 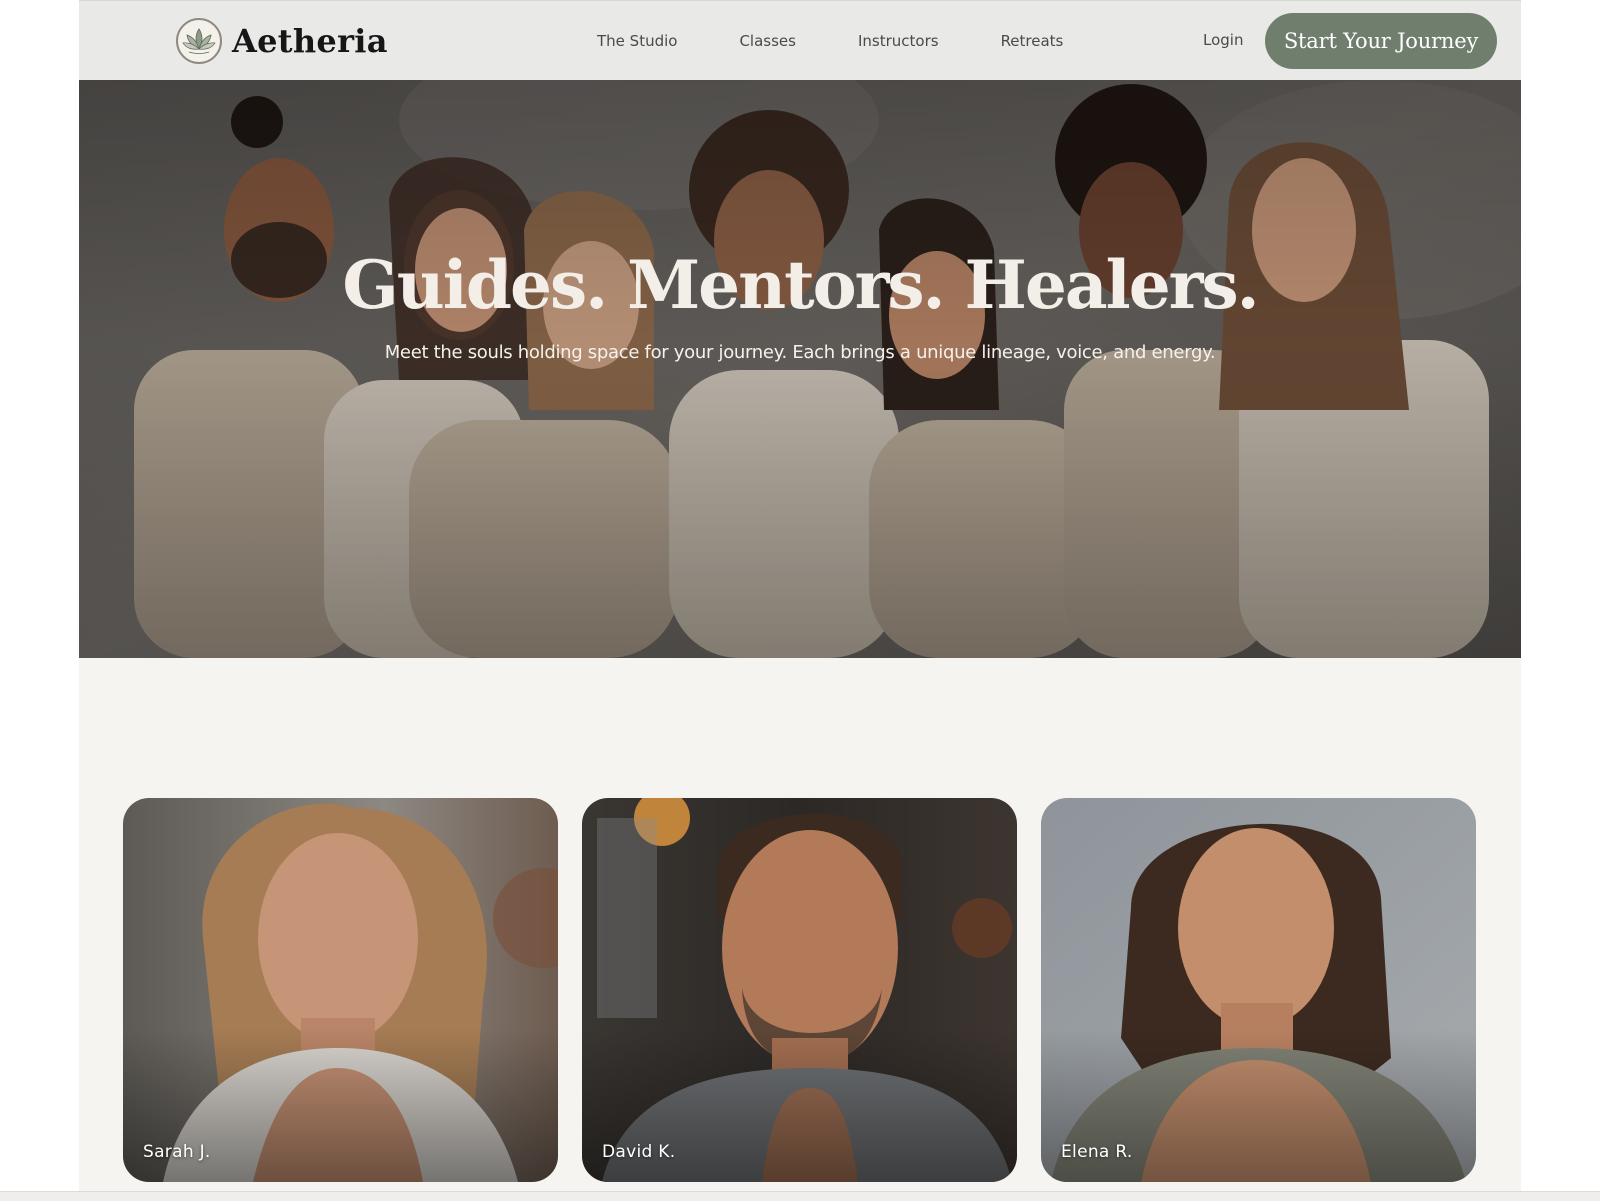 What do you see at coordinates (1223, 40) in the screenshot?
I see `login-link: Login` at bounding box center [1223, 40].